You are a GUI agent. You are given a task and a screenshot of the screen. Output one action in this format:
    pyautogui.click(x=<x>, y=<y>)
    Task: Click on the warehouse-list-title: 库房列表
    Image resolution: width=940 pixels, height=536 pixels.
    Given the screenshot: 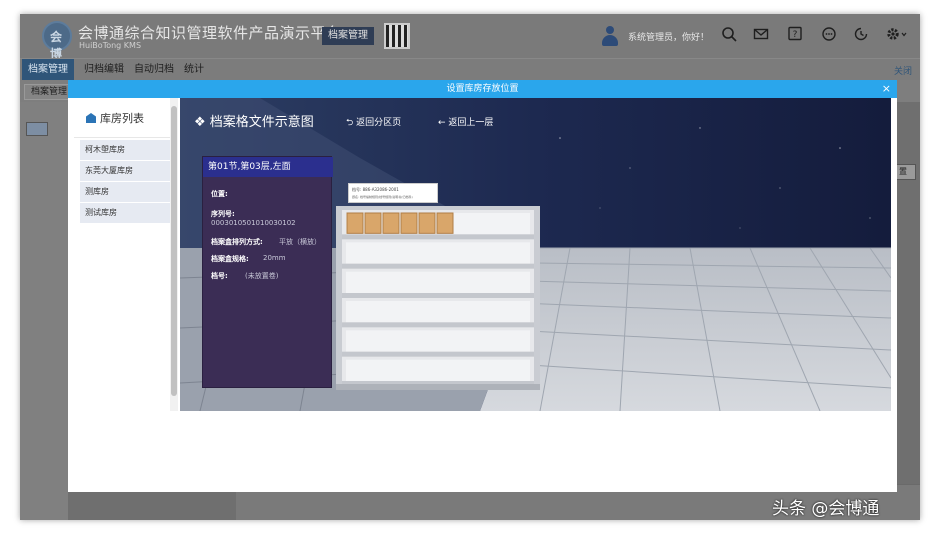 What is the action you would take?
    pyautogui.click(x=122, y=118)
    